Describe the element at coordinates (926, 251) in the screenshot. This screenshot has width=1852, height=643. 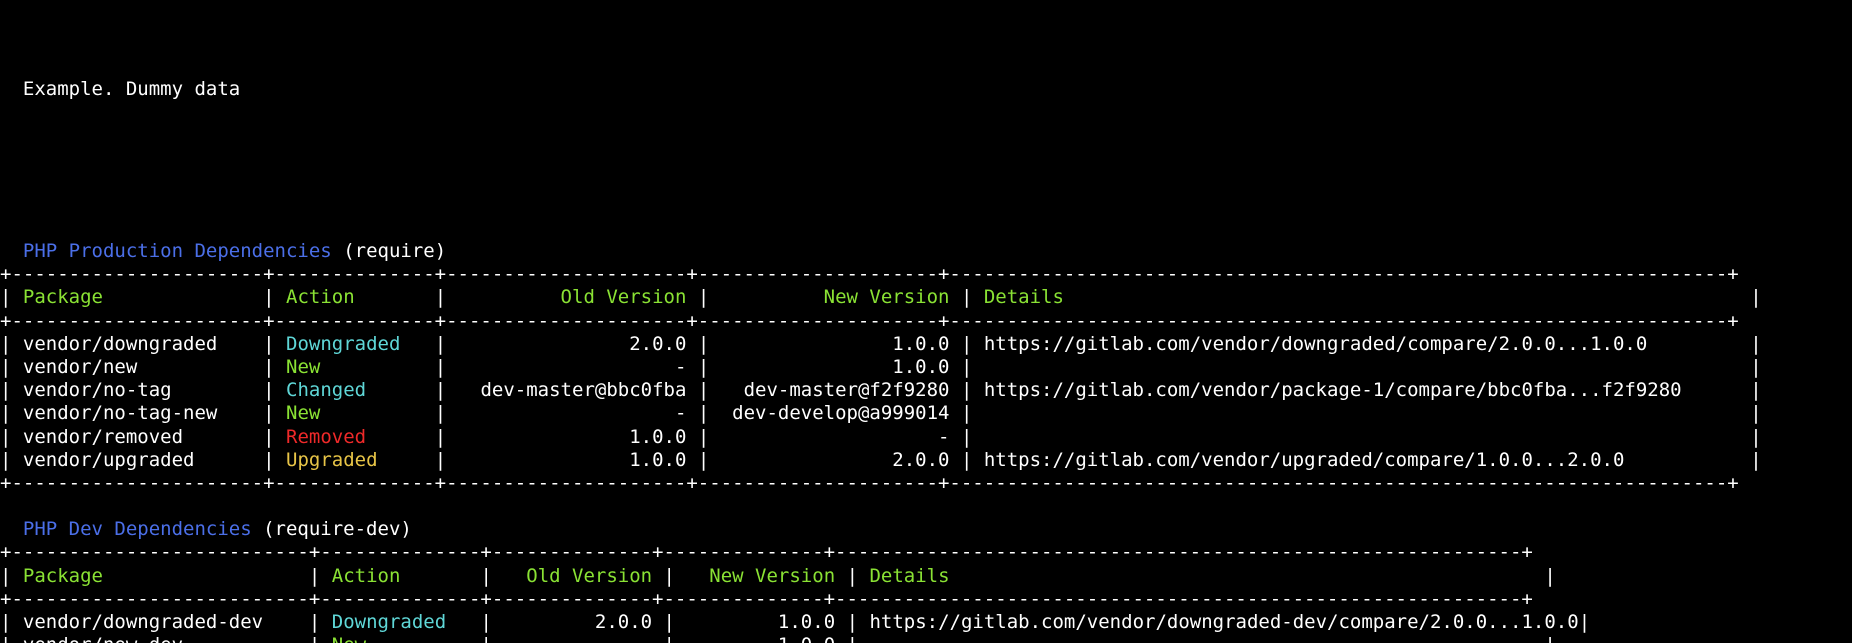
I see `section-heading: PHP Production Dependencies (require)` at that location.